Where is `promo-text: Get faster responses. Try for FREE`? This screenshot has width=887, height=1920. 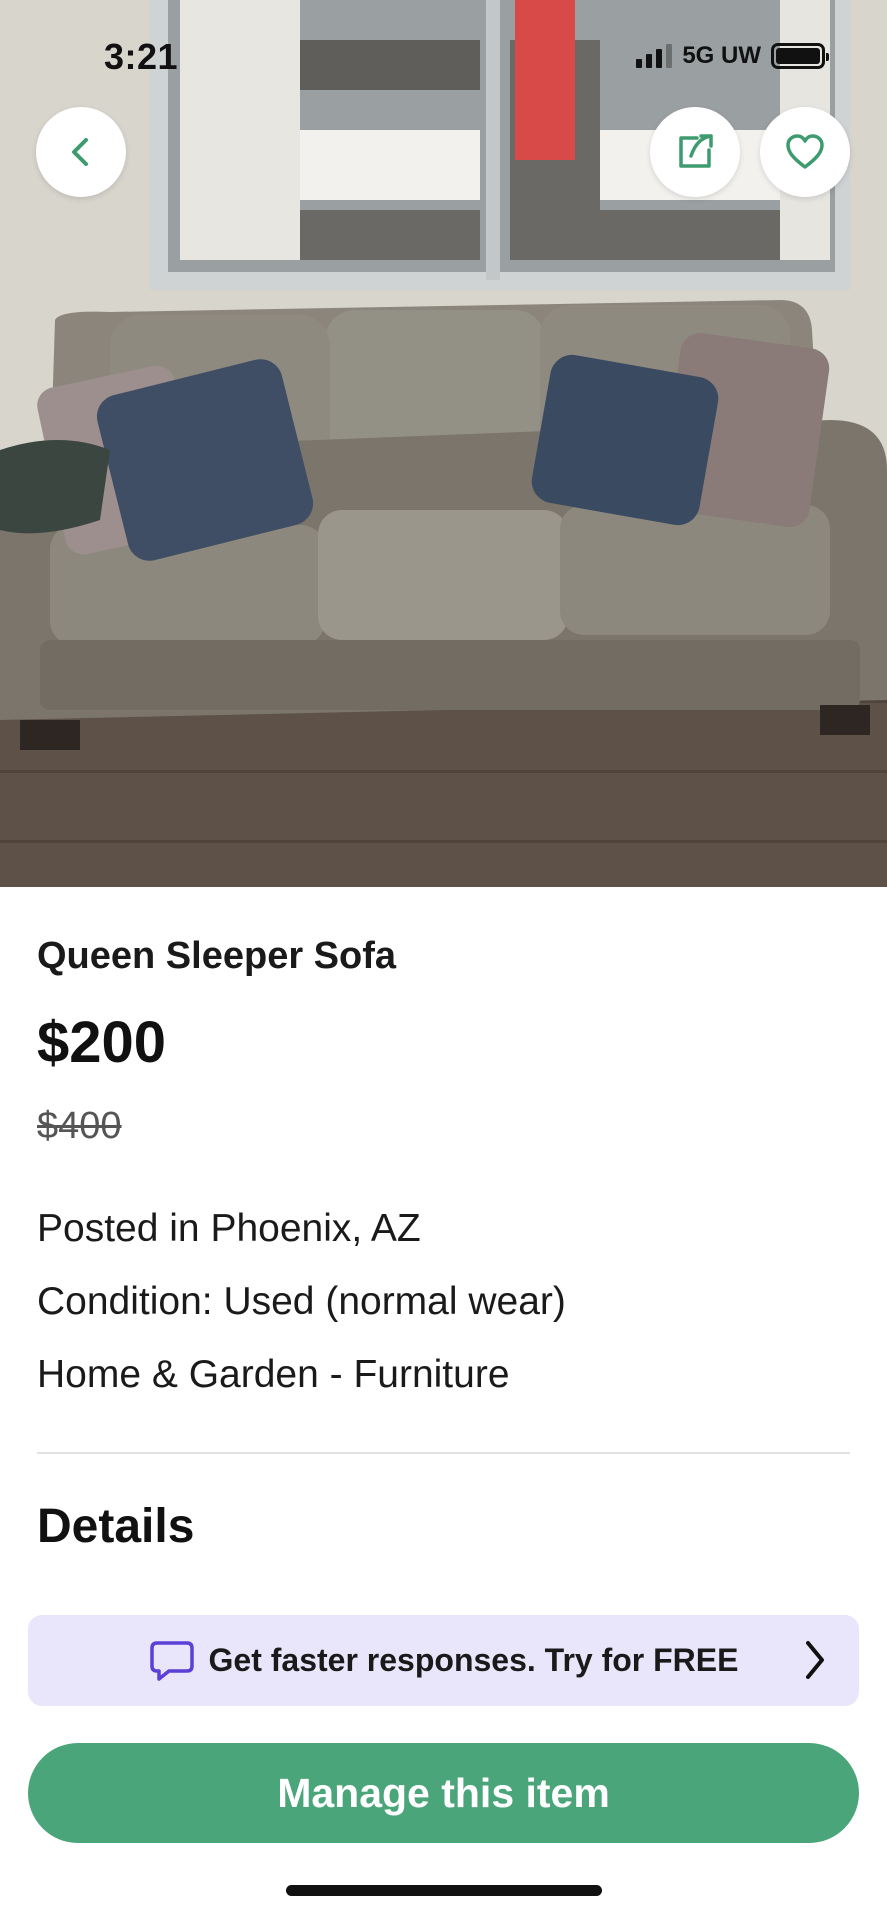
promo-text: Get faster responses. Try for FREE is located at coordinates (473, 1660).